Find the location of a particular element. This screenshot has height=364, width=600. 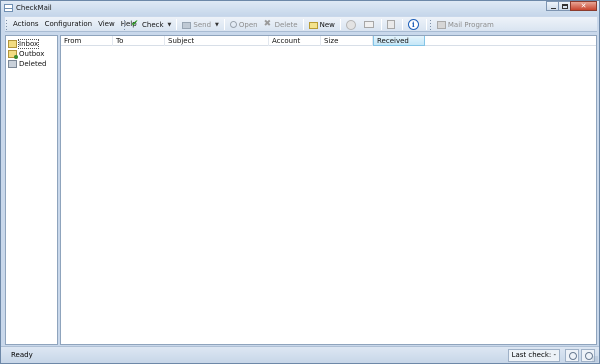

deleted-icon is located at coordinates (12, 64).